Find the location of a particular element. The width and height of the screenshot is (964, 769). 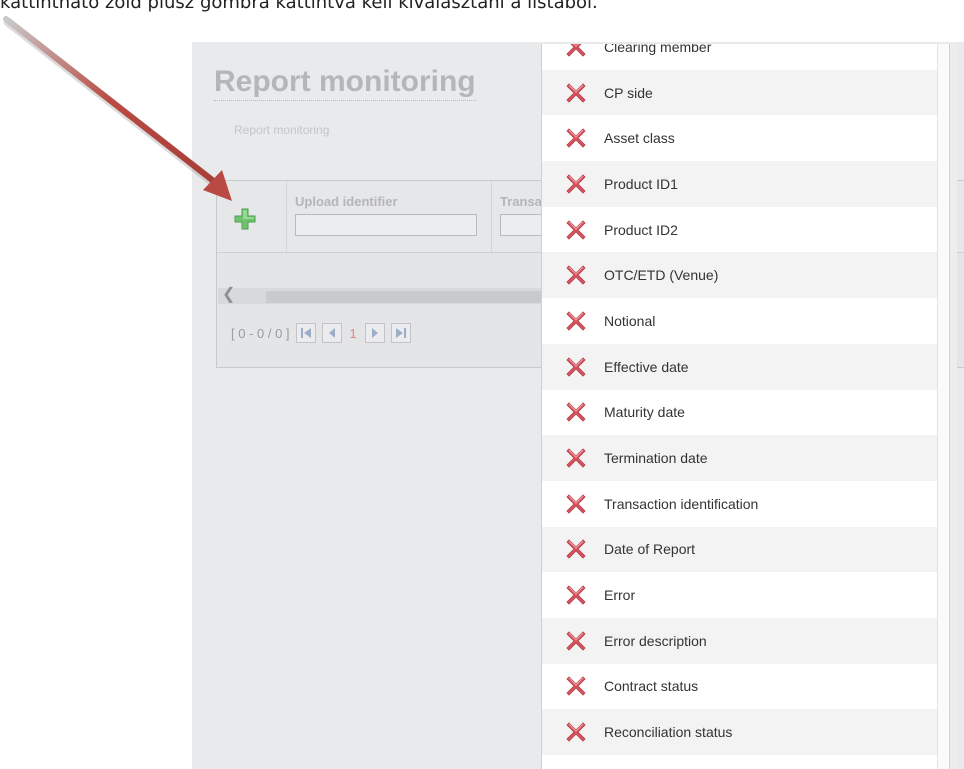

next-page-button is located at coordinates (374, 333).